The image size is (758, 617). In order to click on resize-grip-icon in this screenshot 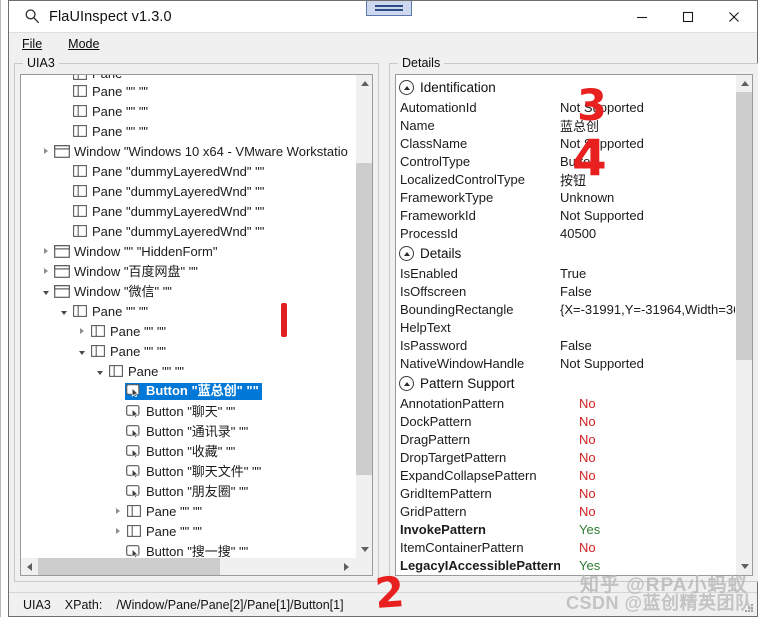, I will do `click(748, 608)`.